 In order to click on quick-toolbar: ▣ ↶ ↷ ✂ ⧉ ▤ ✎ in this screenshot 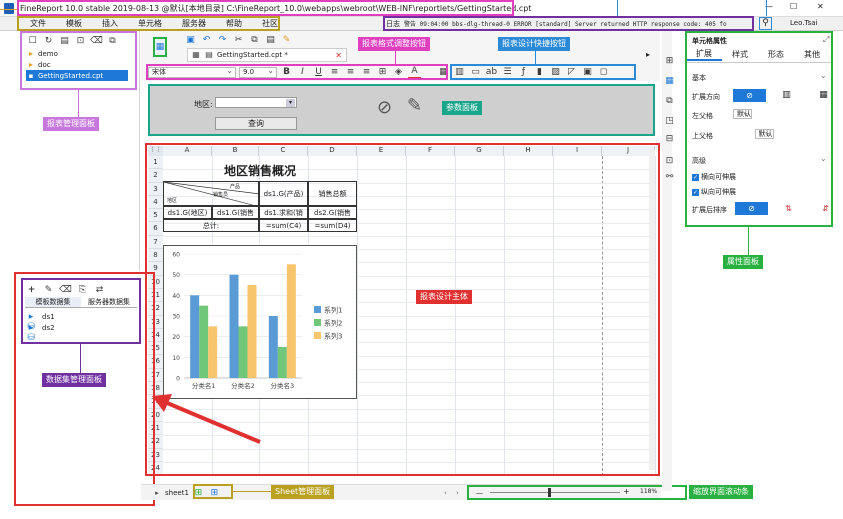, I will do `click(238, 39)`.